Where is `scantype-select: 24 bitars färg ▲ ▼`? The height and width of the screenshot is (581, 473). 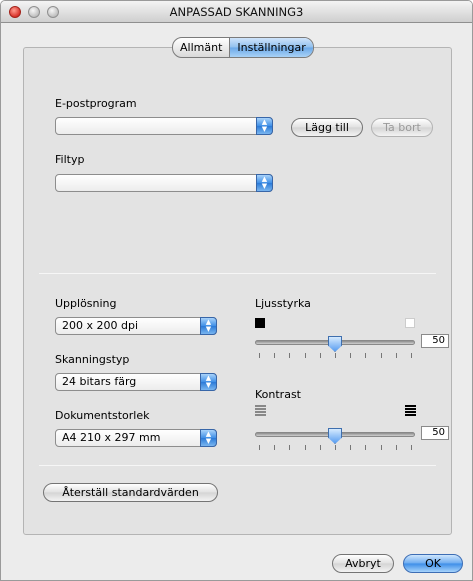 scantype-select: 24 bitars färg ▲ ▼ is located at coordinates (136, 382).